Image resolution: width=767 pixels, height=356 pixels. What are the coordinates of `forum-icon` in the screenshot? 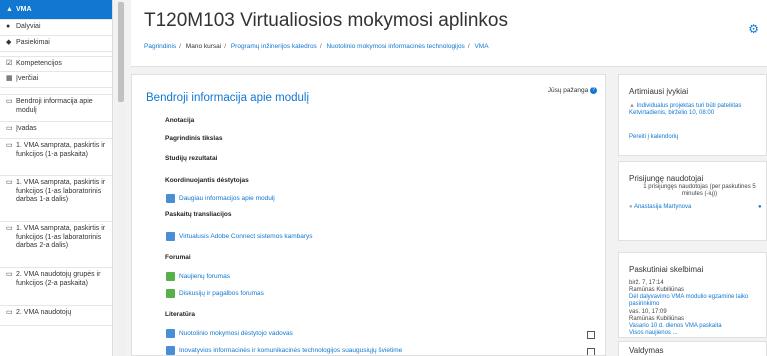 It's located at (170, 293).